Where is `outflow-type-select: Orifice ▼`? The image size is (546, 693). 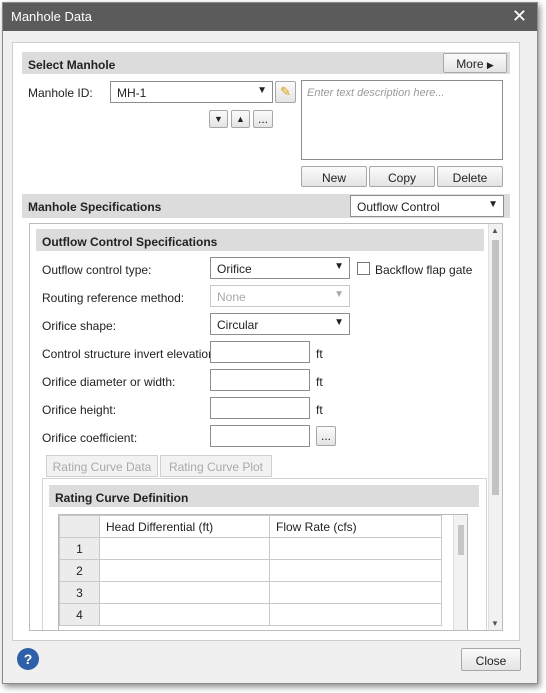 outflow-type-select: Orifice ▼ is located at coordinates (280, 268).